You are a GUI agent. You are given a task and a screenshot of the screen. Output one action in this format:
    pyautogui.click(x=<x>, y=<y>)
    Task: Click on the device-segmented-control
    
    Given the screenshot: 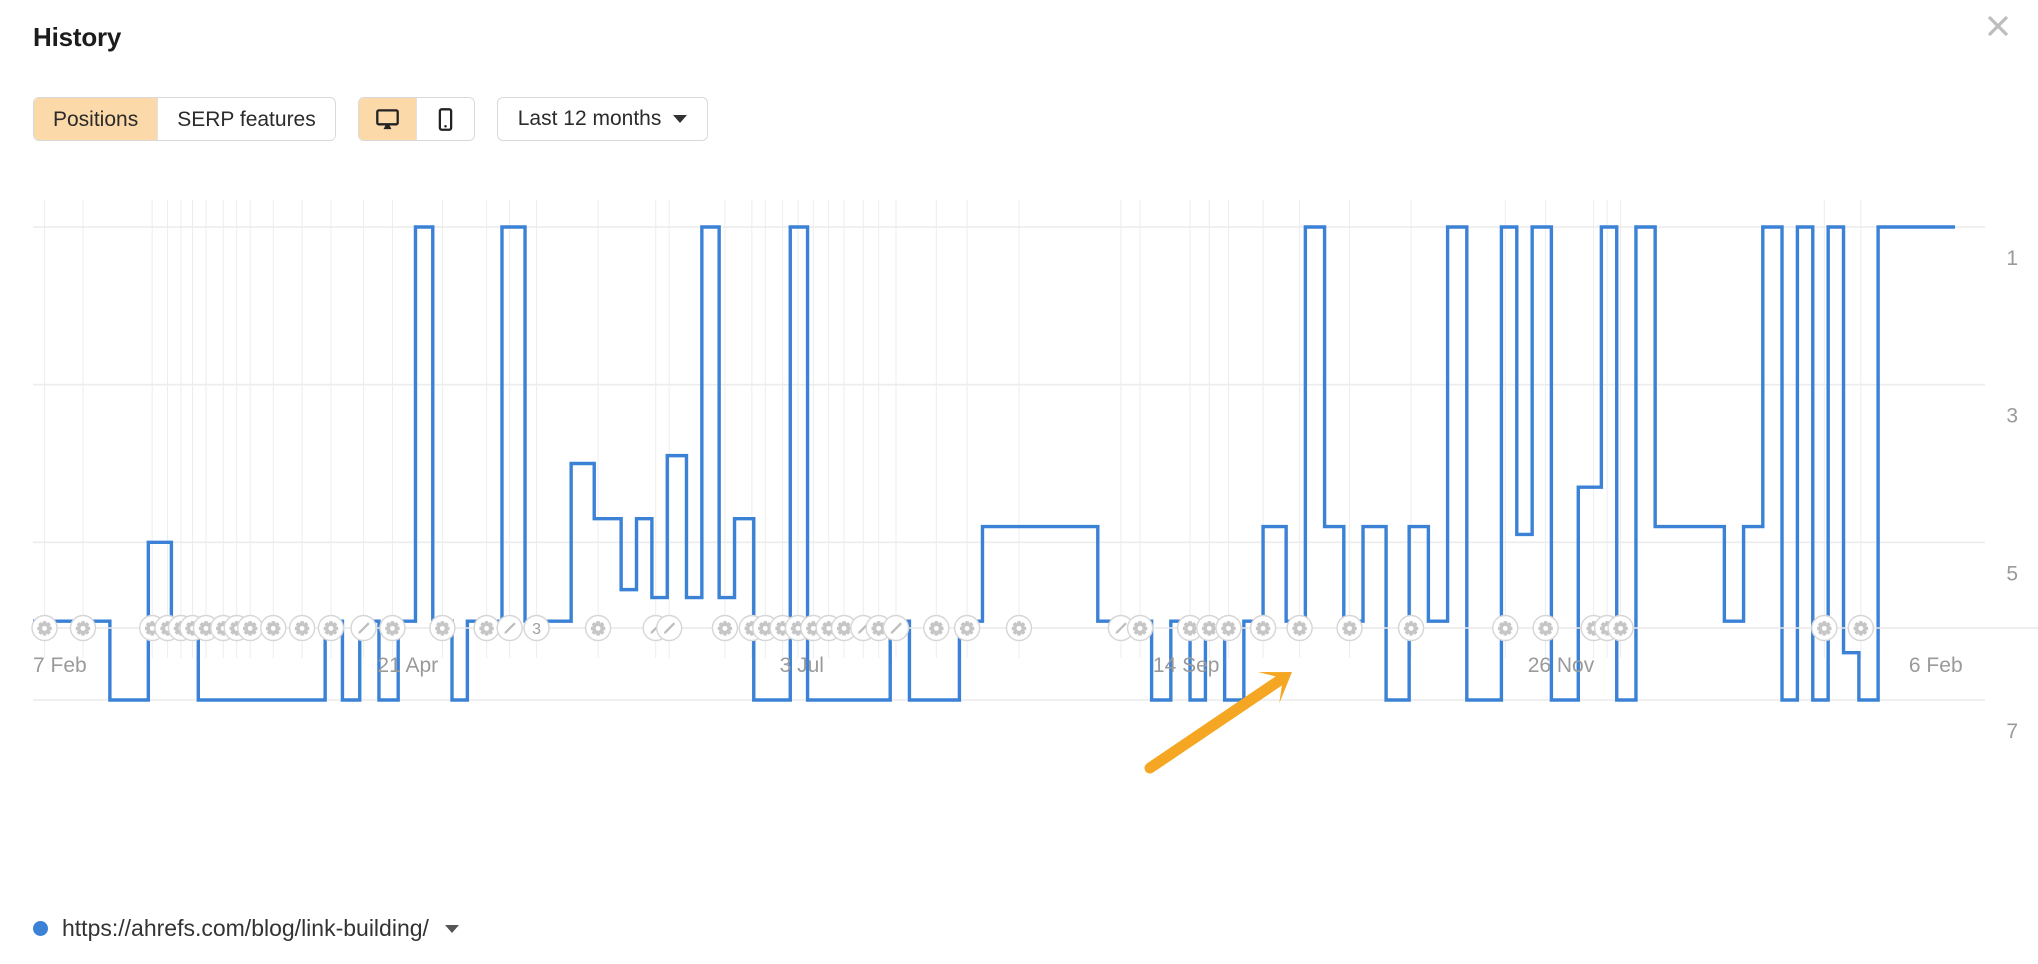 What is the action you would take?
    pyautogui.click(x=416, y=119)
    